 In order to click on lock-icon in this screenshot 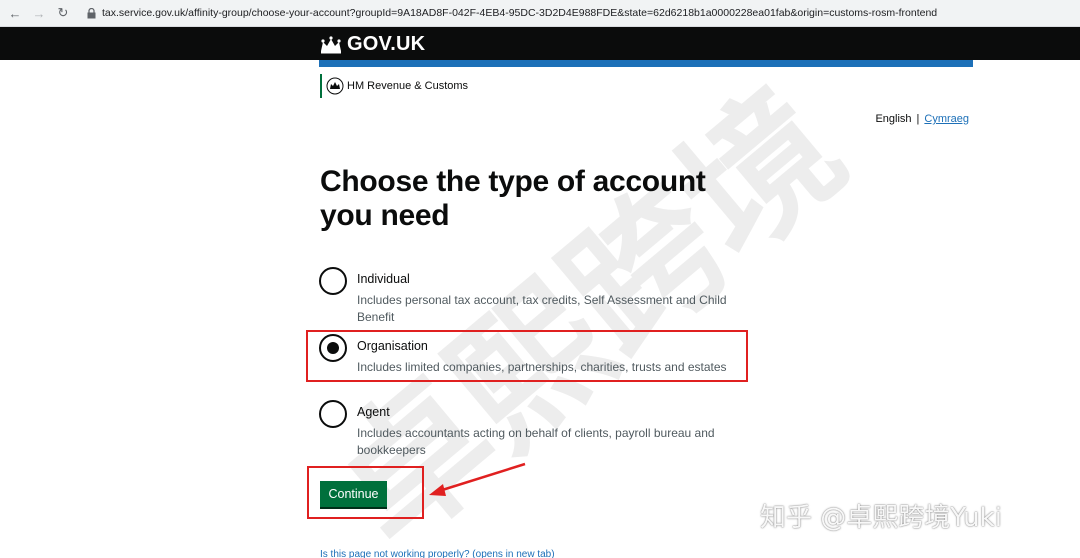, I will do `click(91, 13)`.